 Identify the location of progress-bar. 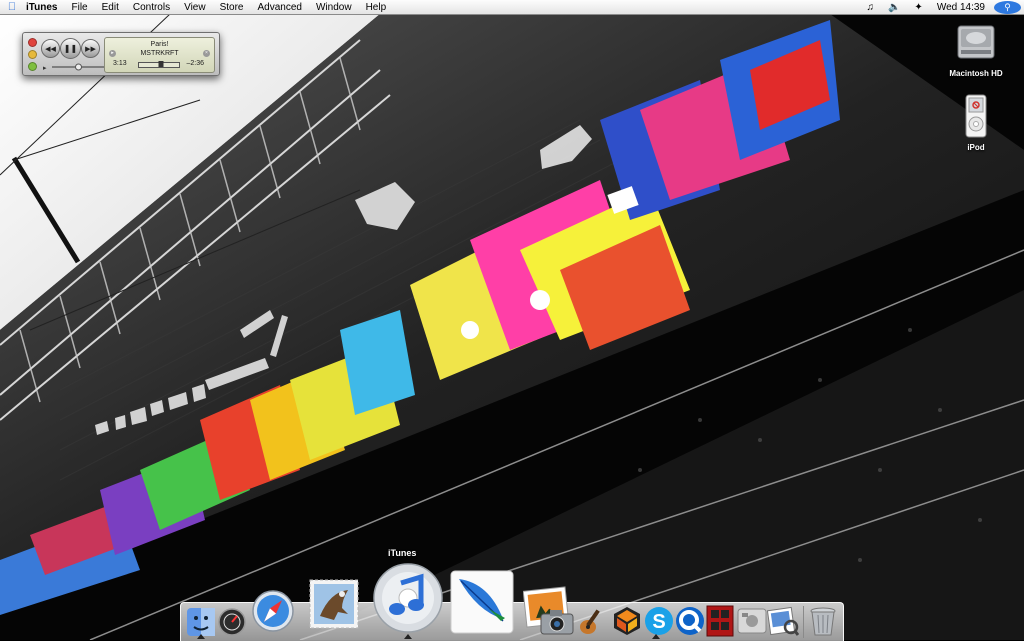
(159, 64).